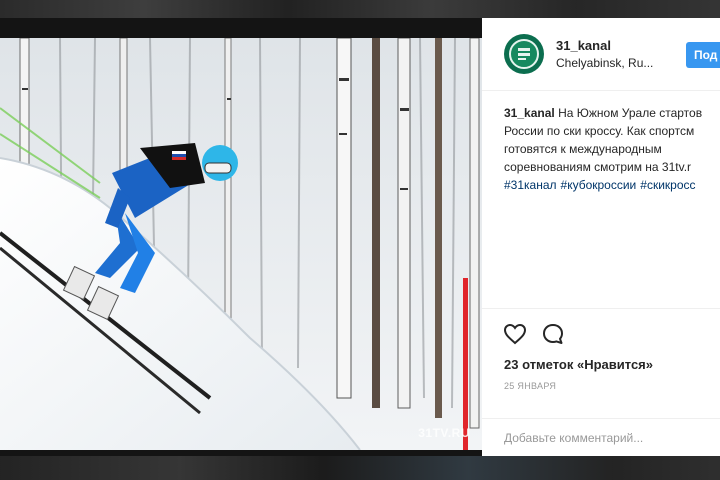  Describe the element at coordinates (609, 438) in the screenshot. I see `comment-input` at that location.